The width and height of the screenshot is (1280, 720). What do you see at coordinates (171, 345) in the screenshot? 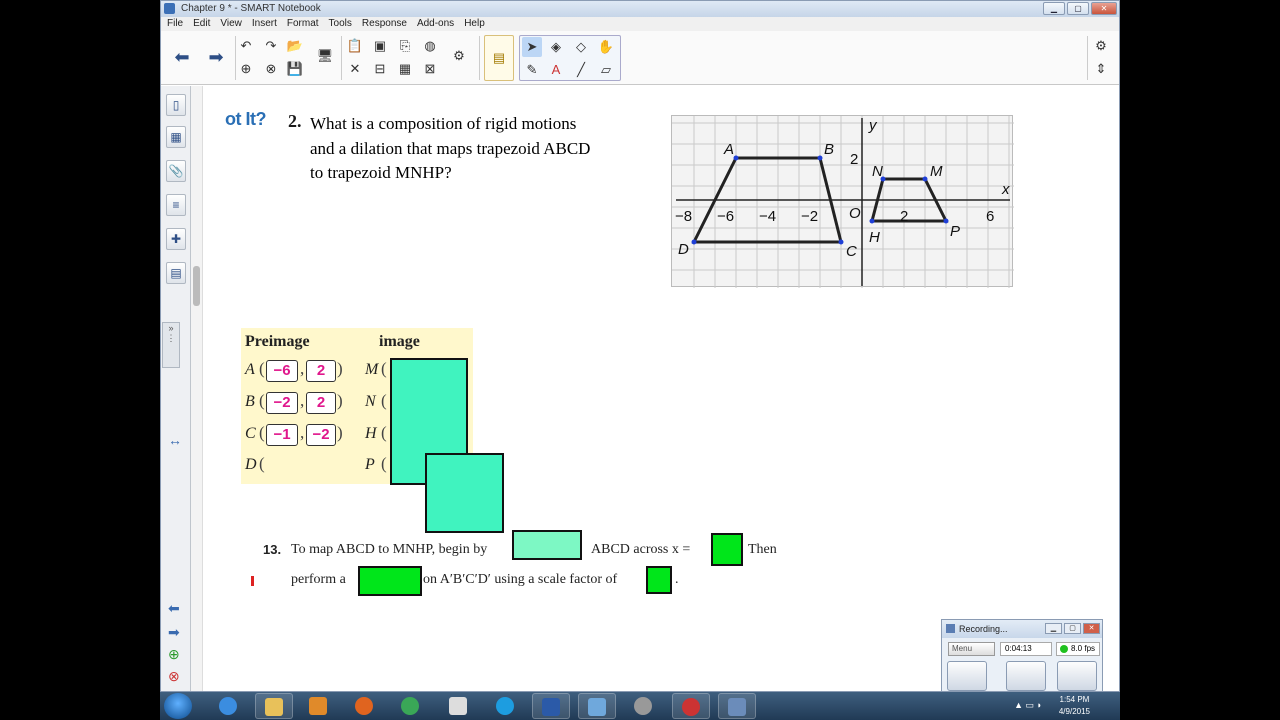
I see `sidebar-collapse-tab: » ⋮` at bounding box center [171, 345].